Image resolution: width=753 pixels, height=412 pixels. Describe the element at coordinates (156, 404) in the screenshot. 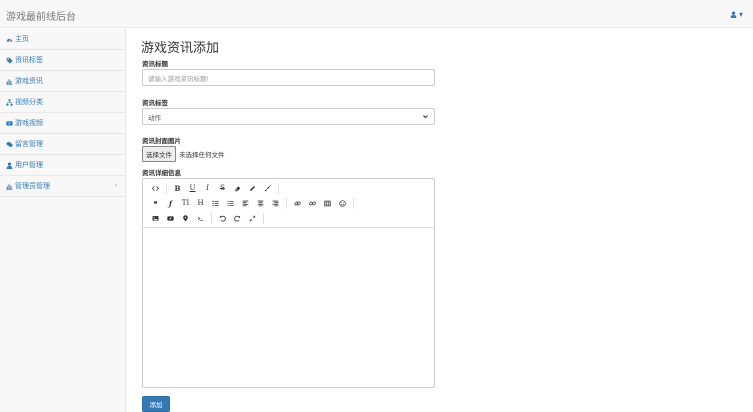

I see `add-submit-button: 添加` at that location.